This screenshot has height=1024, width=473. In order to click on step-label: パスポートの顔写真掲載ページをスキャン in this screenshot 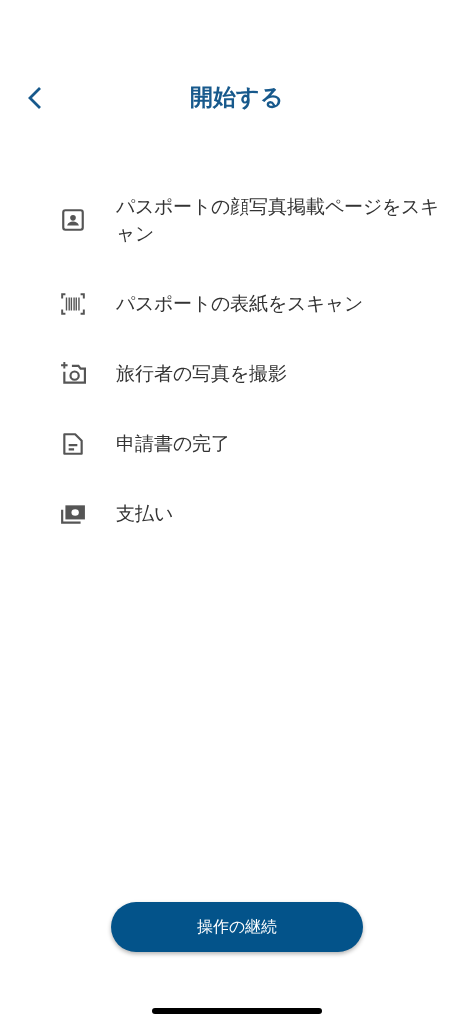, I will do `click(278, 220)`.